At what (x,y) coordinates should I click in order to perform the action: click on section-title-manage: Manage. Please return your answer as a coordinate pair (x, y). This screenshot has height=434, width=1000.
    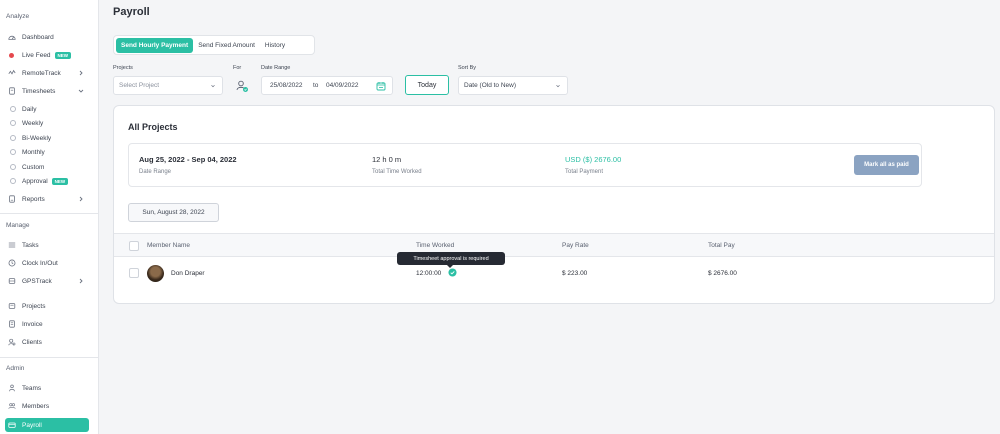
    Looking at the image, I should click on (18, 225).